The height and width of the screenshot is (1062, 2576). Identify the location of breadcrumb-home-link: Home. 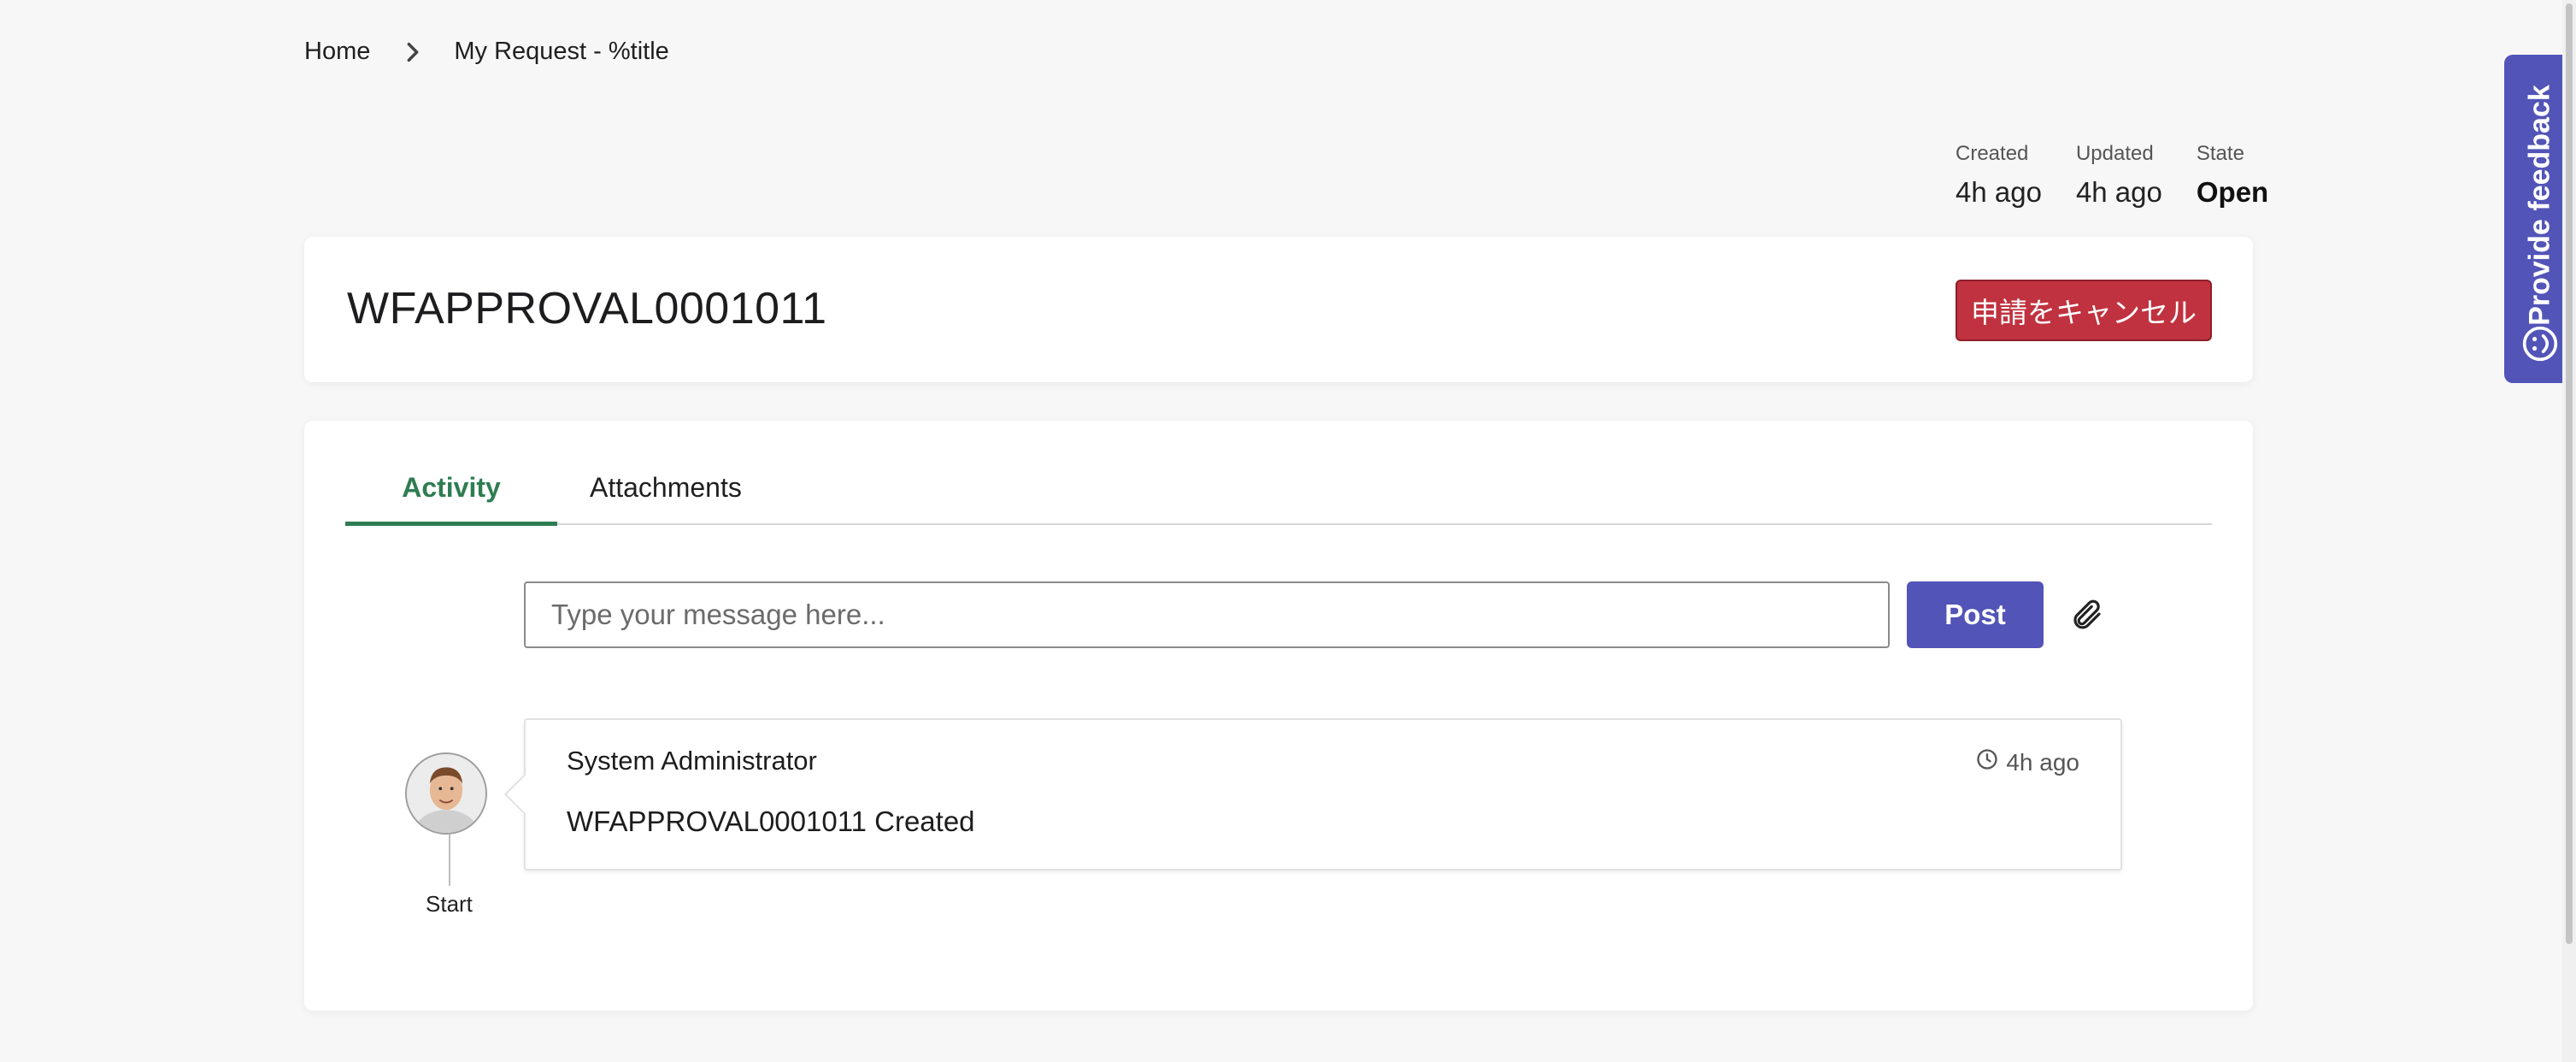
(337, 52).